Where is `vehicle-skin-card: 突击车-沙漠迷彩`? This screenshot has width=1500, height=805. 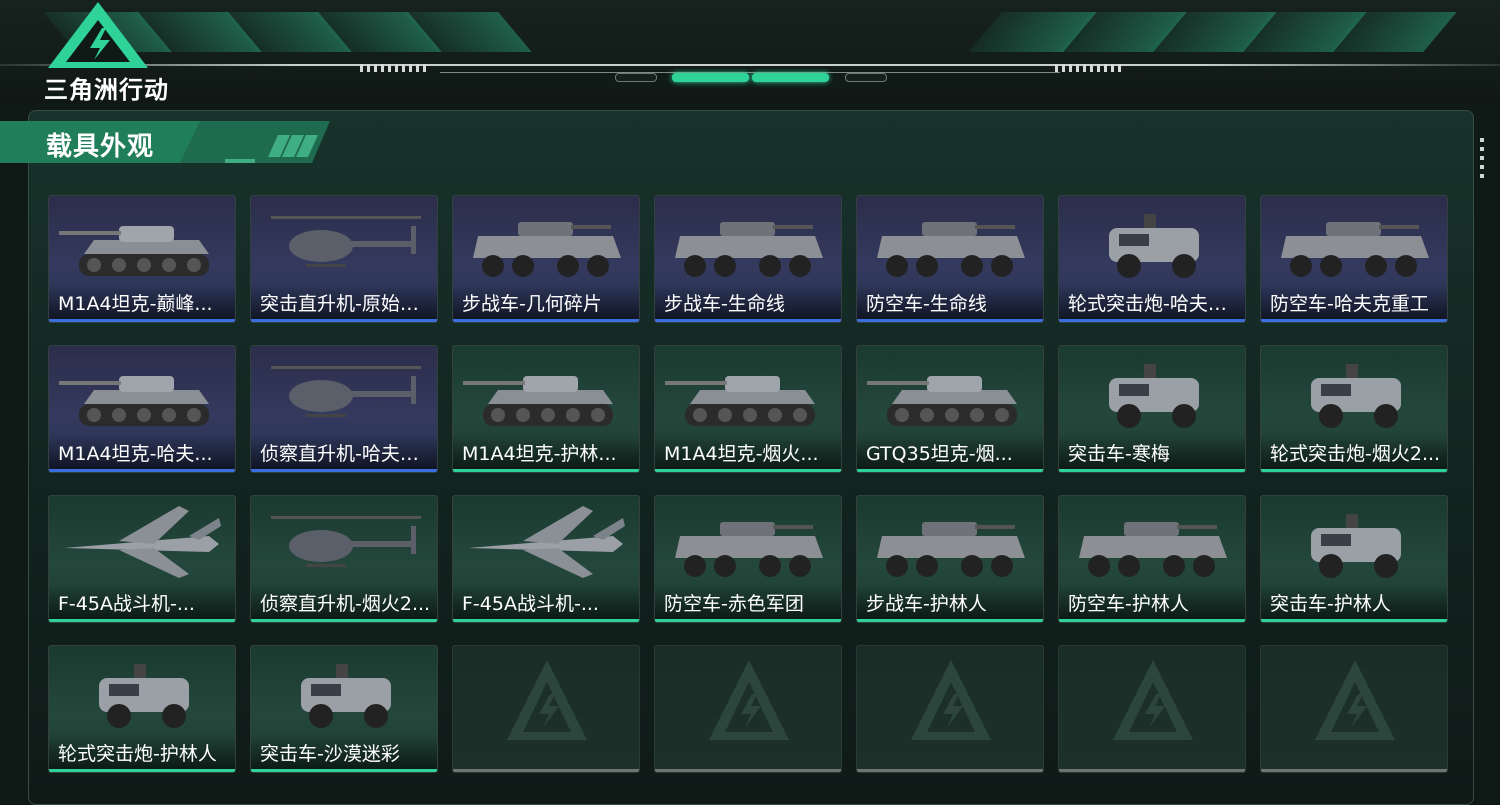
vehicle-skin-card: 突击车-沙漠迷彩 is located at coordinates (344, 709).